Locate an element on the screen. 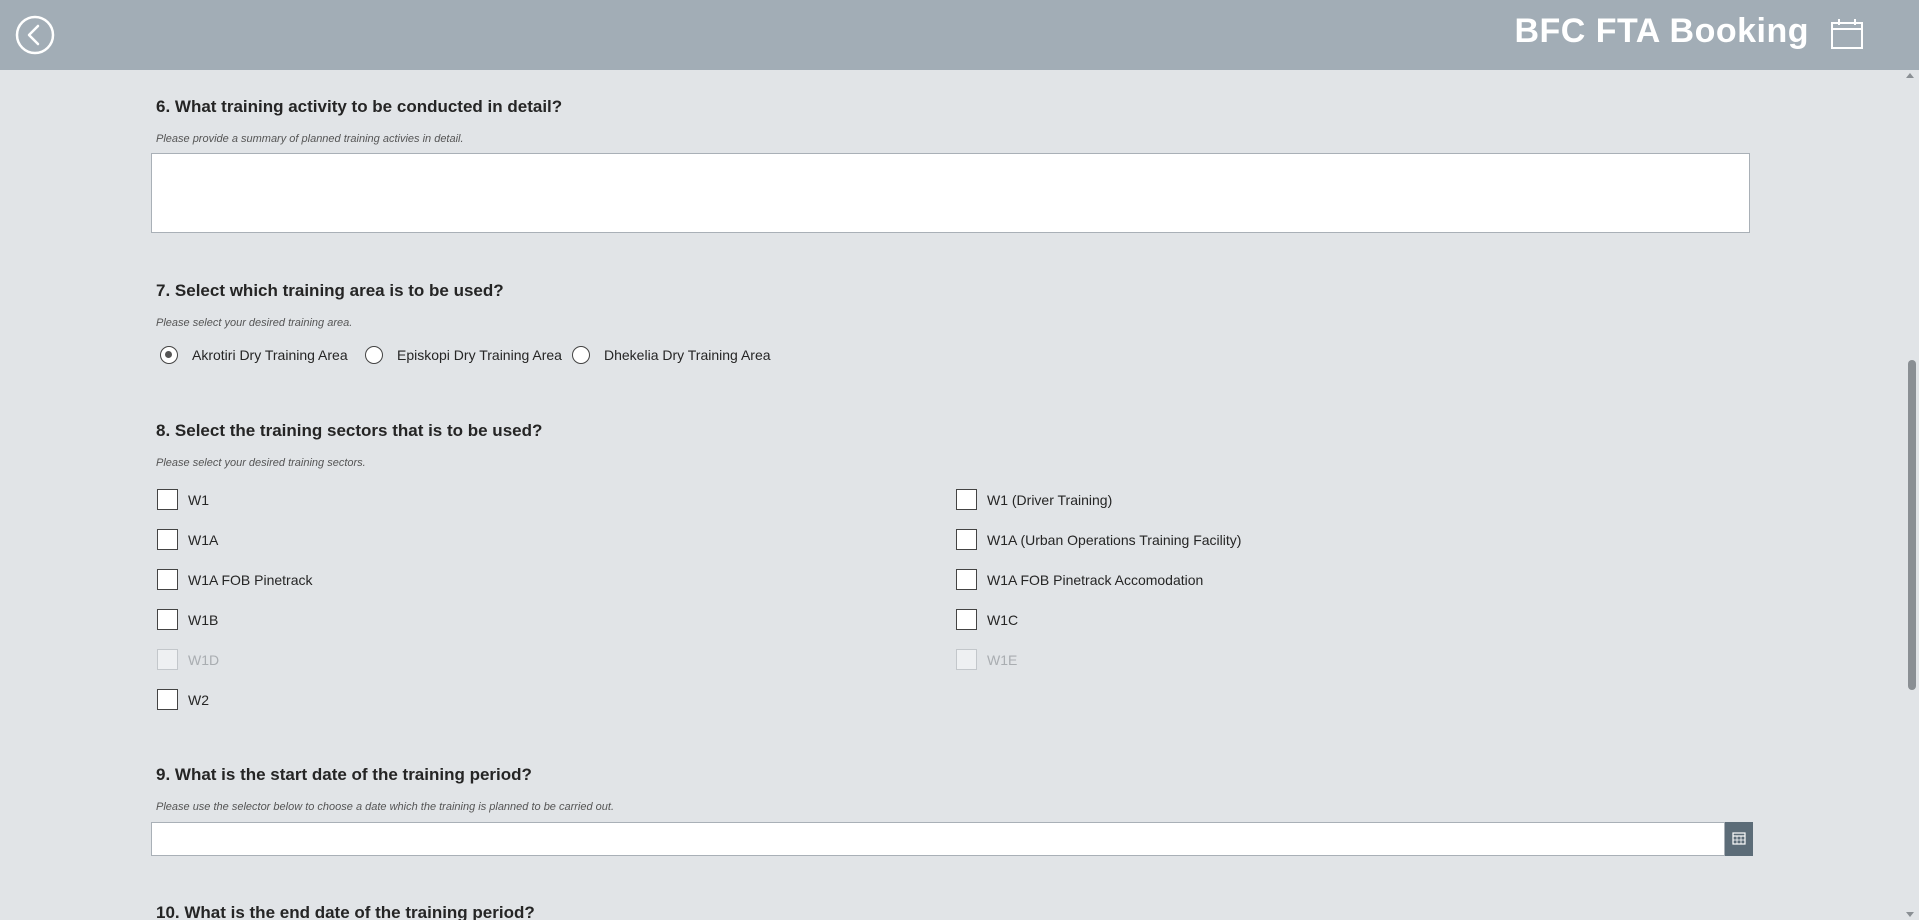  calendar-picker-icon is located at coordinates (1739, 839).